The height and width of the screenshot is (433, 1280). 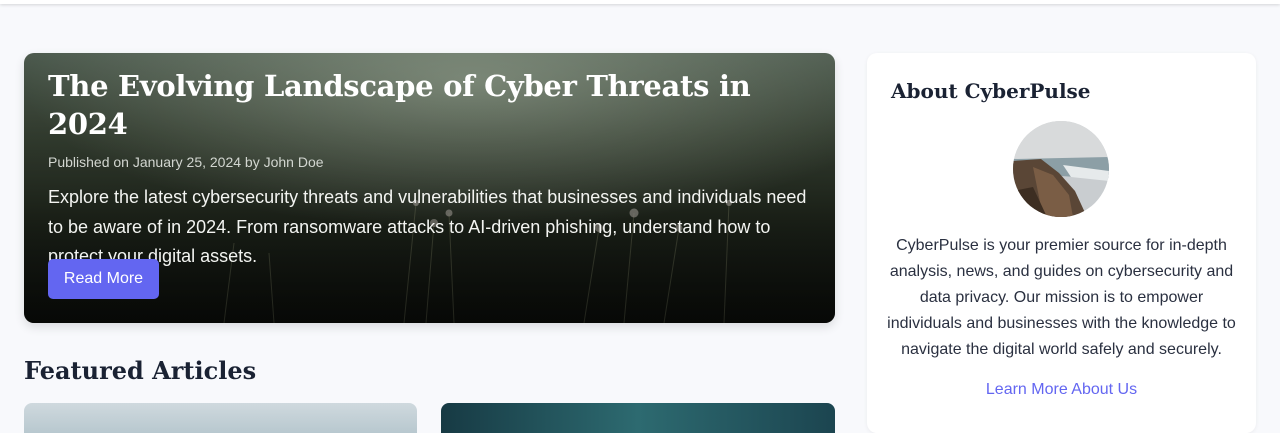 What do you see at coordinates (103, 279) in the screenshot?
I see `read-more-button: Read More` at bounding box center [103, 279].